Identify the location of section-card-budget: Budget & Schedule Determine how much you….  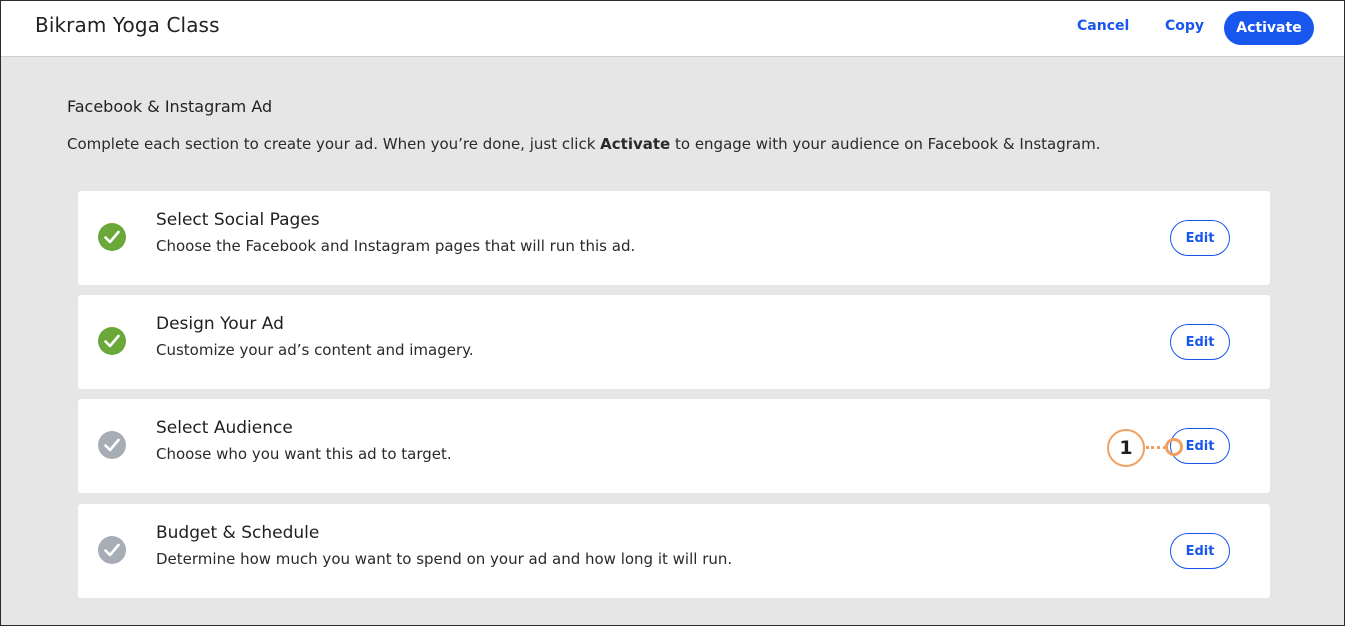
(674, 551).